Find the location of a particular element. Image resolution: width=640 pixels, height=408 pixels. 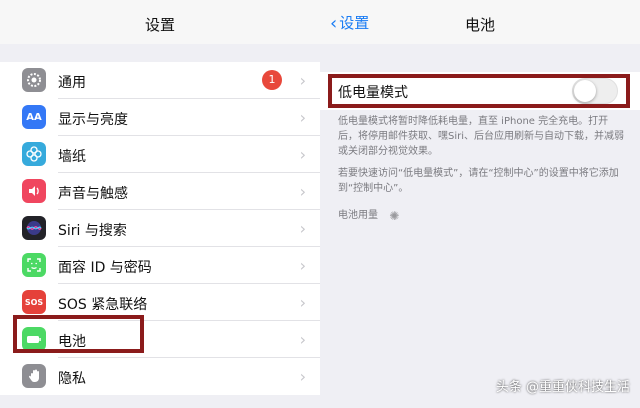

settings-item-label: SOS 紧急联络 is located at coordinates (103, 305).